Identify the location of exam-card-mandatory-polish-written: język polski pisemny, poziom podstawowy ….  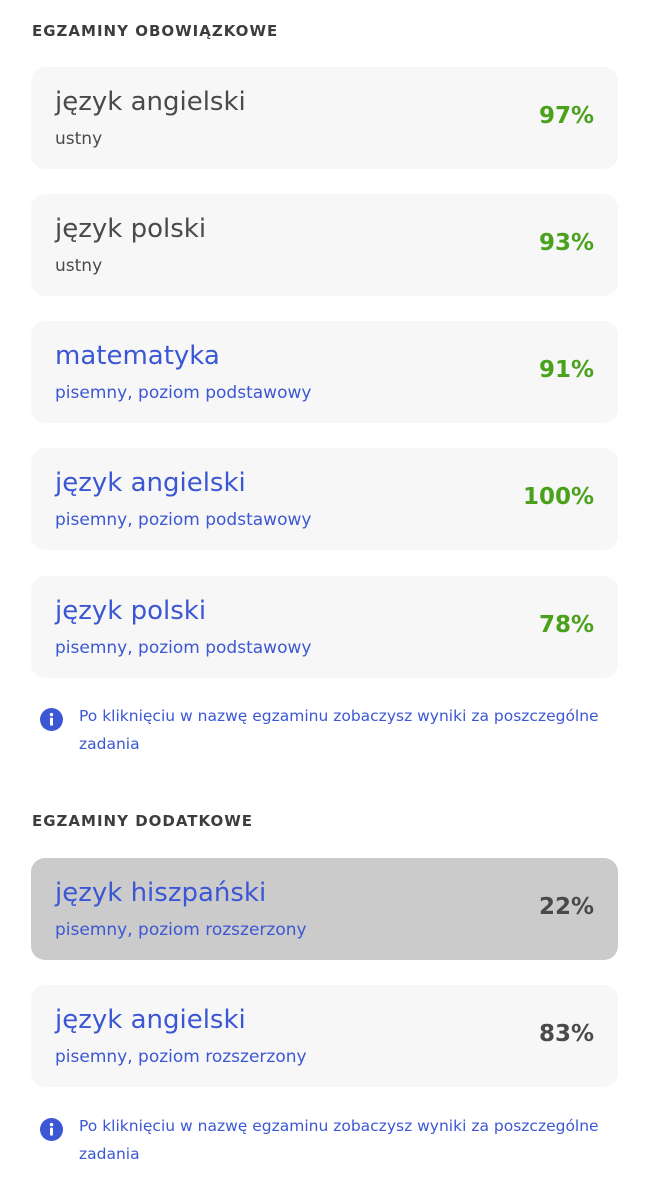
(324, 627).